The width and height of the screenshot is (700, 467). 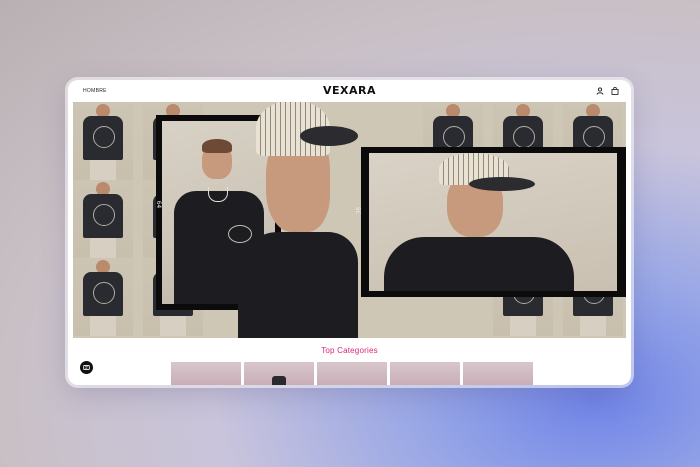 I want to click on nav-icons, so click(x=607, y=91).